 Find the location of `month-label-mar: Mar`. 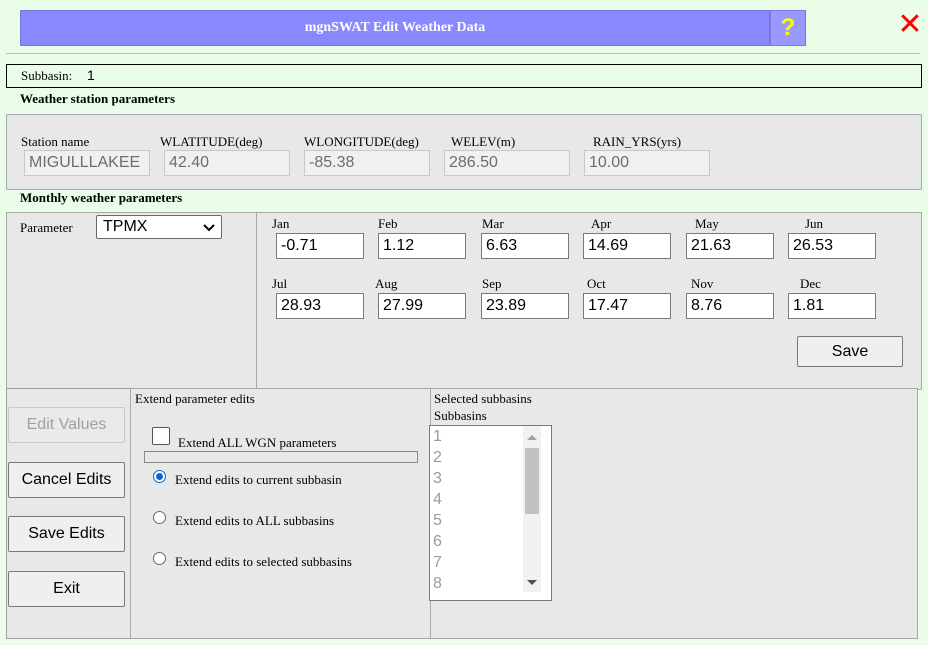

month-label-mar: Mar is located at coordinates (493, 223).